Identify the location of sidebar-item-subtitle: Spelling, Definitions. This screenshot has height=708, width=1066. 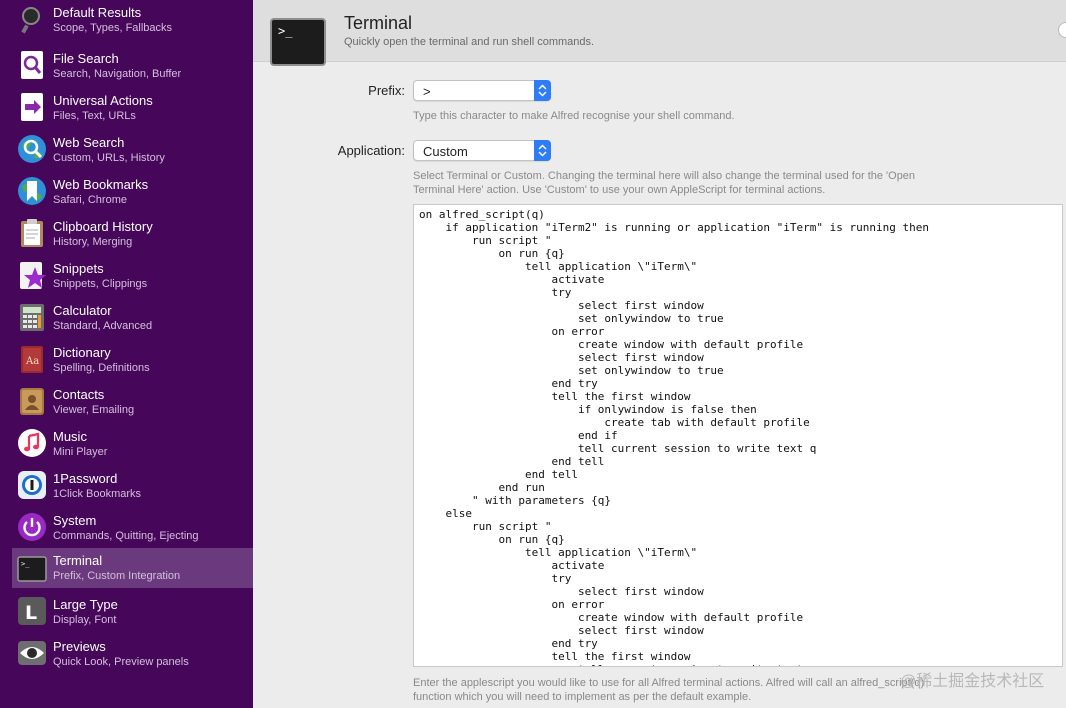
(101, 368).